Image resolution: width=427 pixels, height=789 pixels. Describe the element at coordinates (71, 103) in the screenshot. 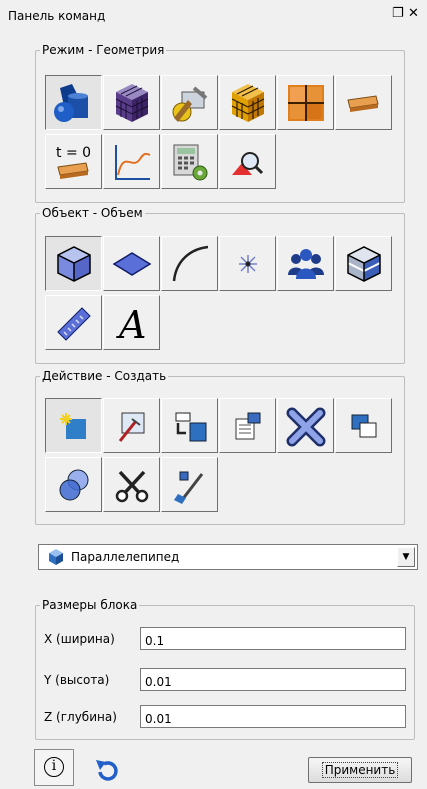

I see `geometry-shapes-icon` at that location.